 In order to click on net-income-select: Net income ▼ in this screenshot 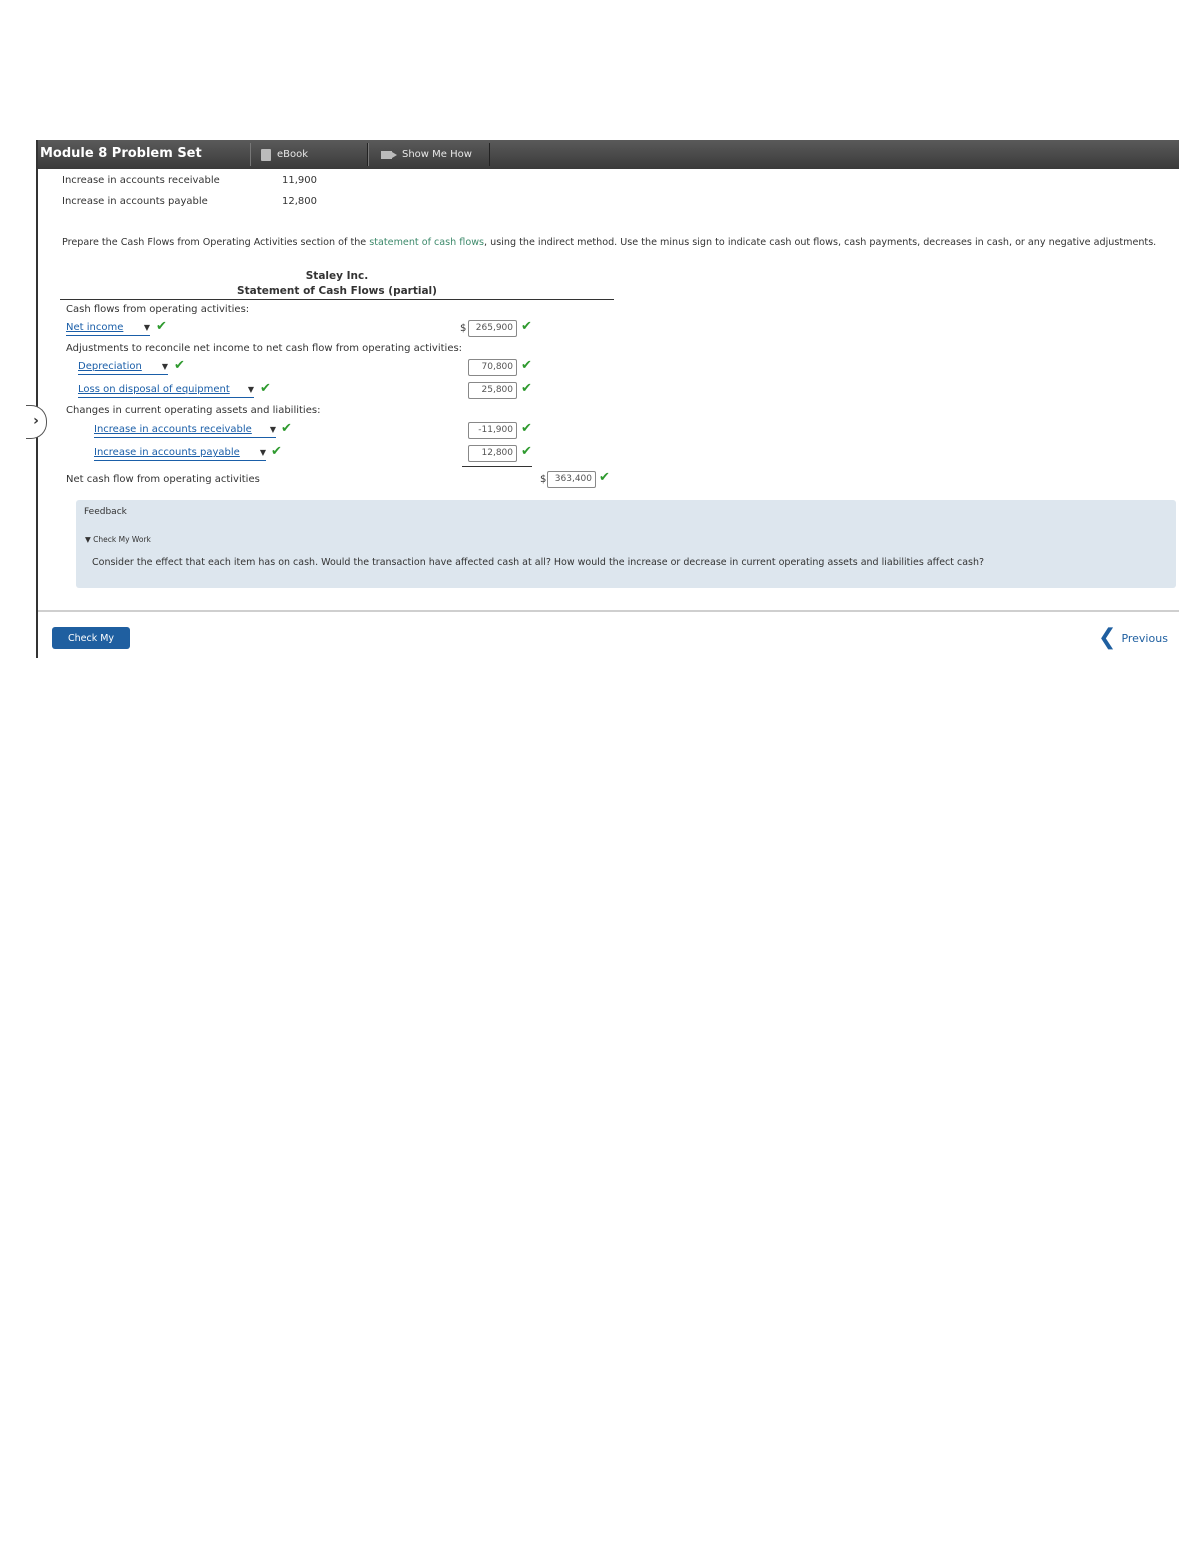, I will do `click(108, 329)`.